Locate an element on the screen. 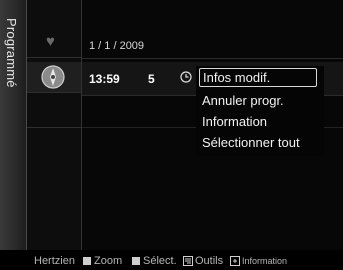 The width and height of the screenshot is (343, 270). menu-item-cancel-schedule: Annuler progr. is located at coordinates (243, 100).